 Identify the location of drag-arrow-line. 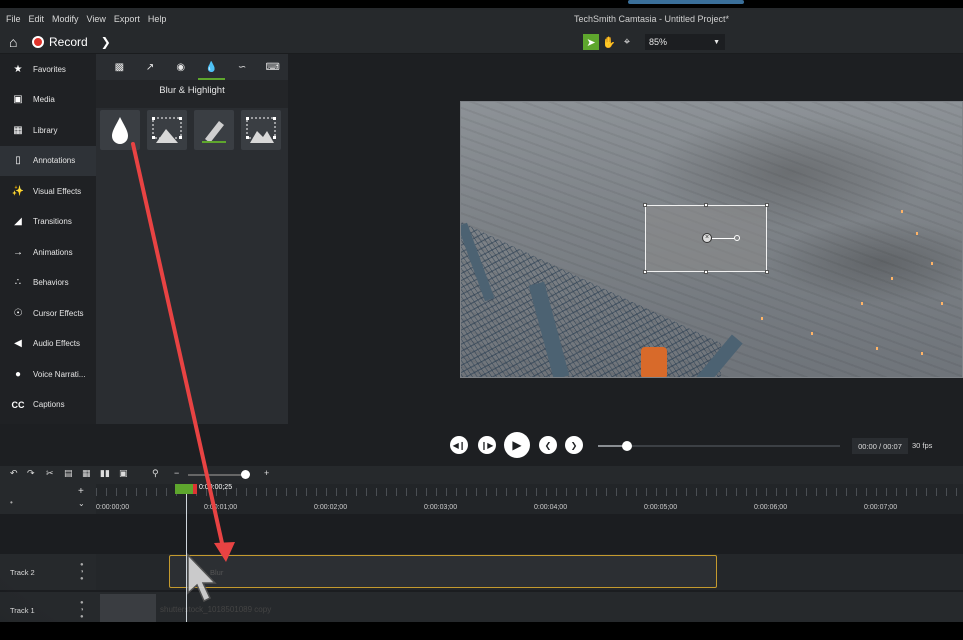
(178, 348).